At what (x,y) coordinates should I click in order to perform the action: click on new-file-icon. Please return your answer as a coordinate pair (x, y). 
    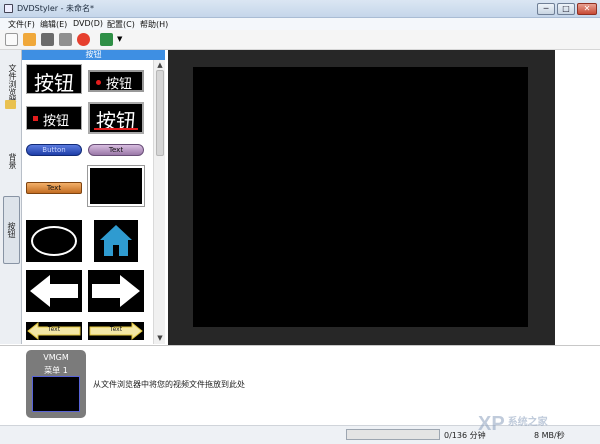
    Looking at the image, I should click on (11, 39).